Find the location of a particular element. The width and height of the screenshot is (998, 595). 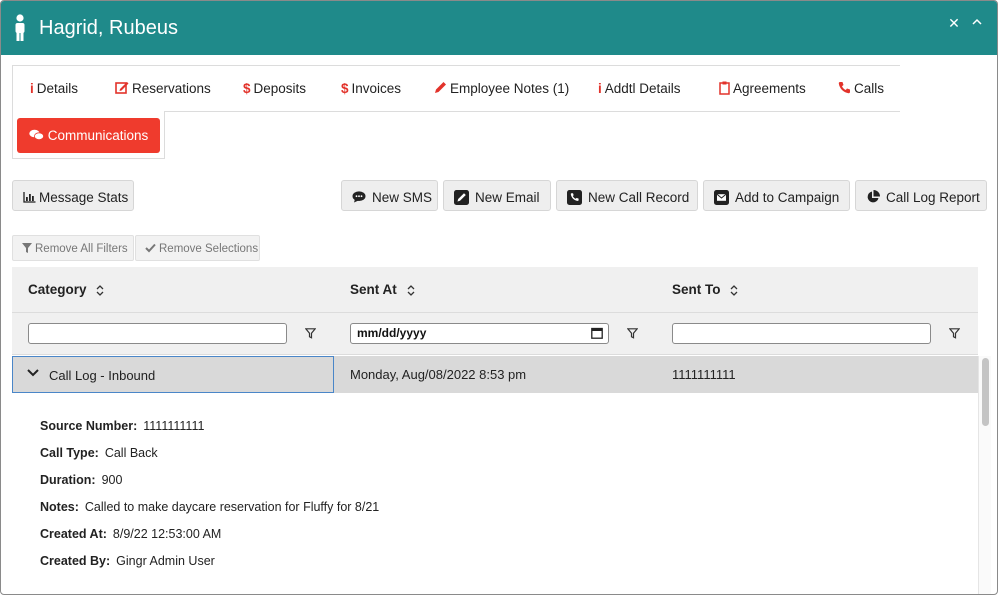

detail-value: 900 is located at coordinates (112, 480).